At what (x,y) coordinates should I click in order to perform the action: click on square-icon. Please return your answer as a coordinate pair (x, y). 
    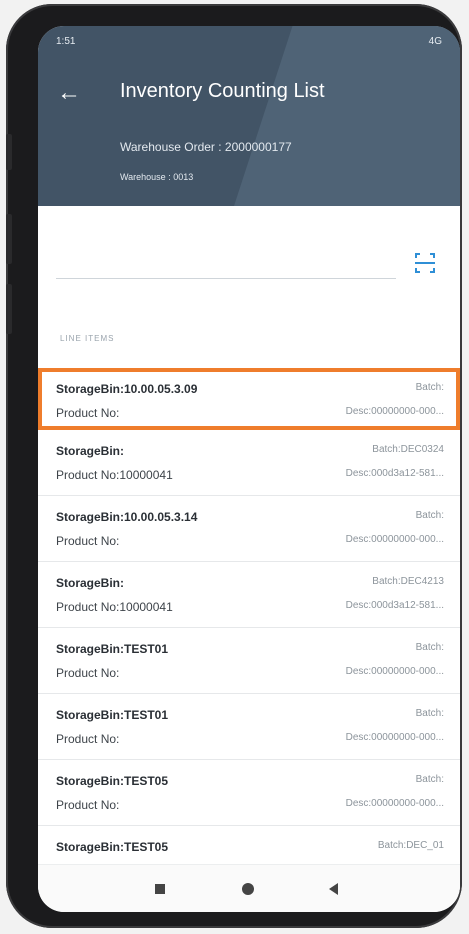
    Looking at the image, I should click on (160, 889).